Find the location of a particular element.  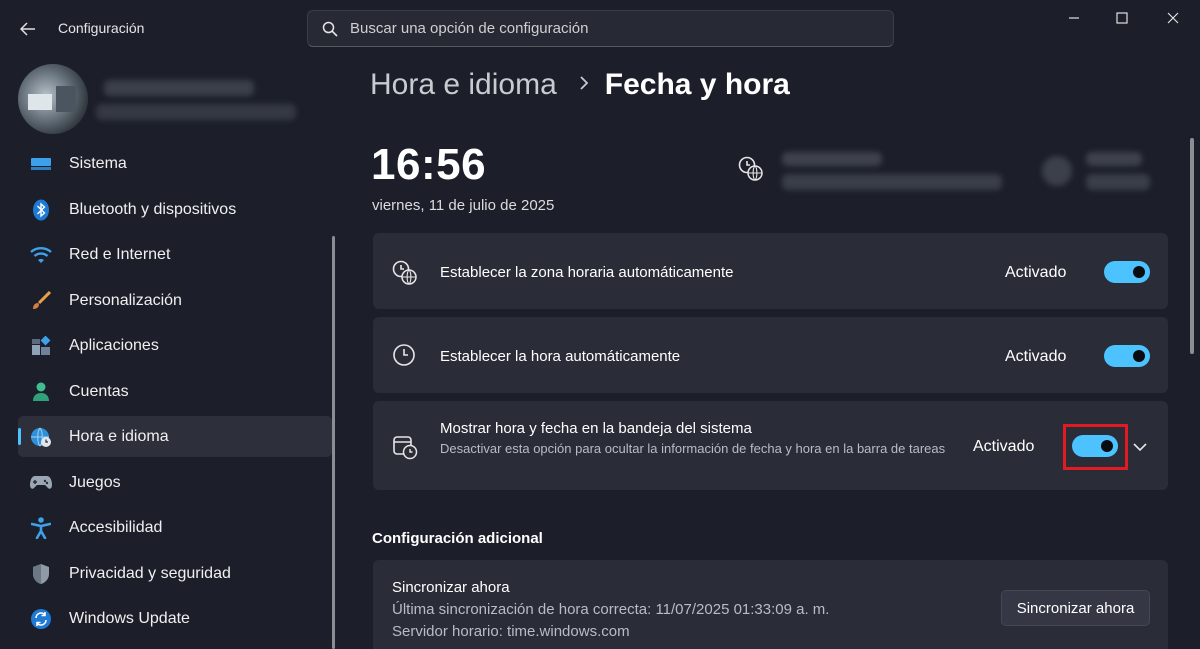

sidebar-item-accesibilidad: Accesibilidad is located at coordinates (175, 527).